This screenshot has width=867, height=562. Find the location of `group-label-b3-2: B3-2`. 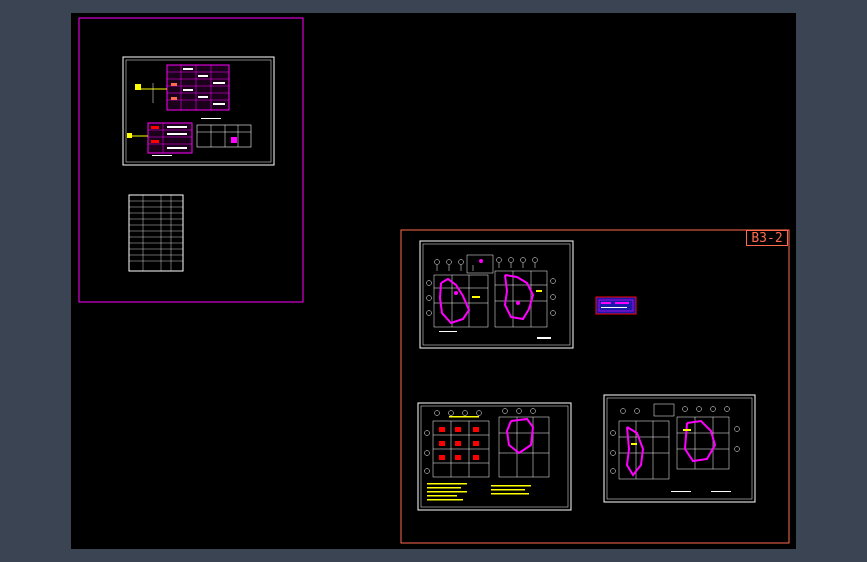

group-label-b3-2: B3-2 is located at coordinates (767, 238).